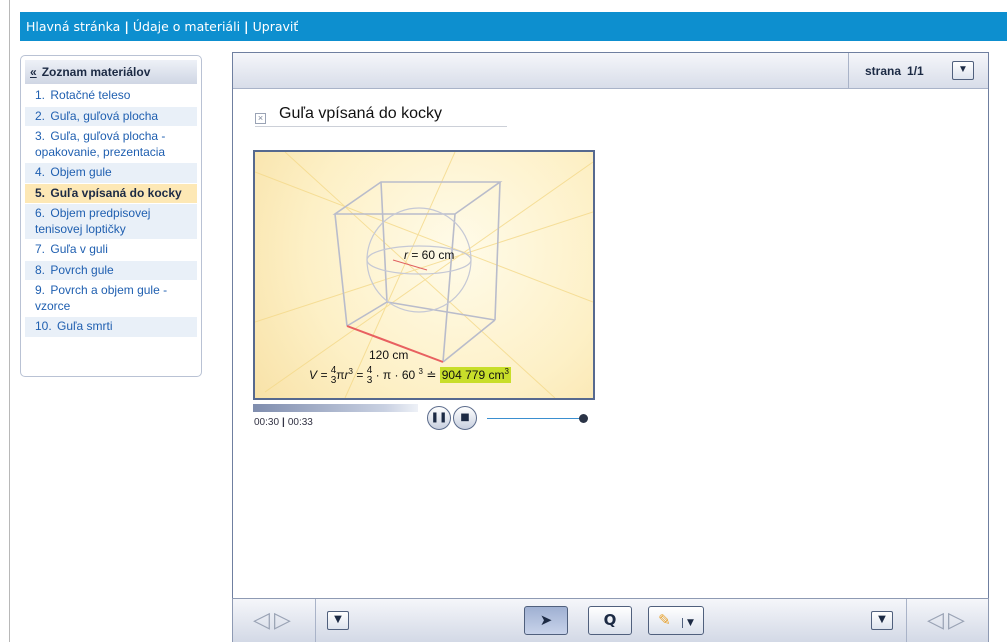  What do you see at coordinates (315, 620) in the screenshot?
I see `toolbar-divider` at bounding box center [315, 620].